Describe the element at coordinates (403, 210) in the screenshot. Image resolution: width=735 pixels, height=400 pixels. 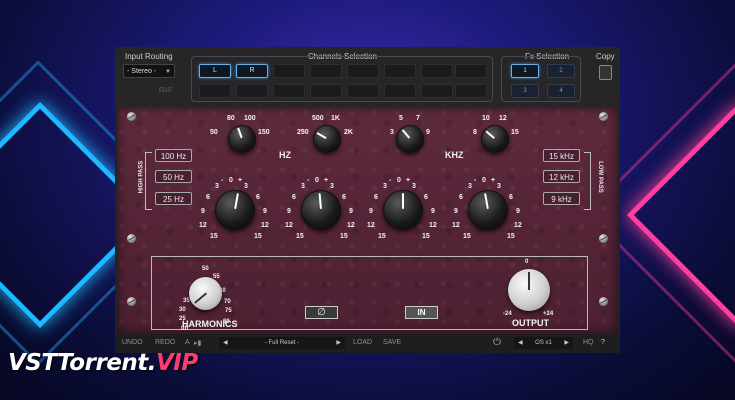
I see `high-mid-gain-knob` at that location.